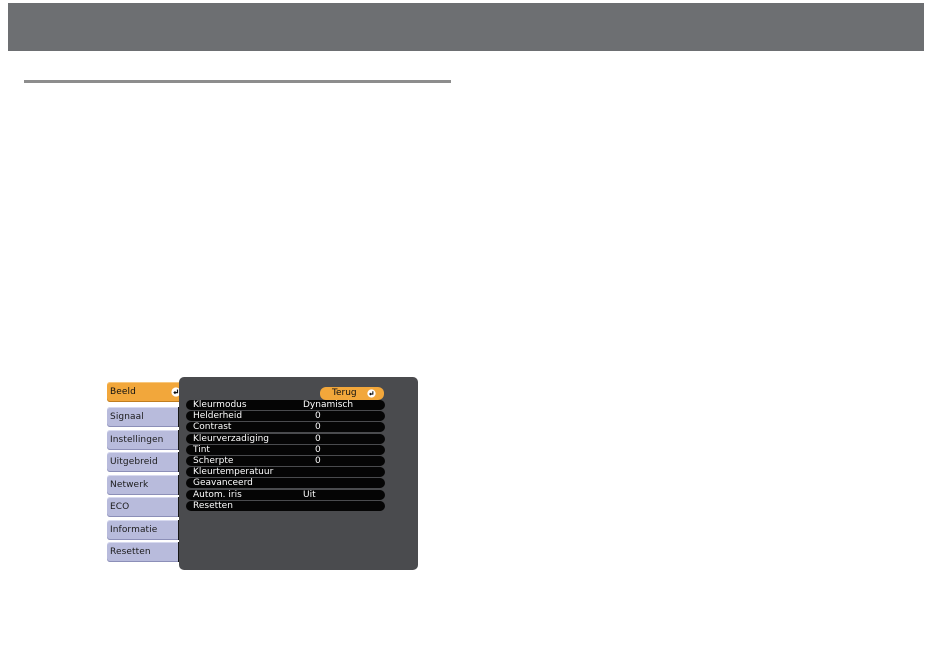 The width and height of the screenshot is (950, 659). Describe the element at coordinates (212, 427) in the screenshot. I see `setting-label: Contrast` at that location.